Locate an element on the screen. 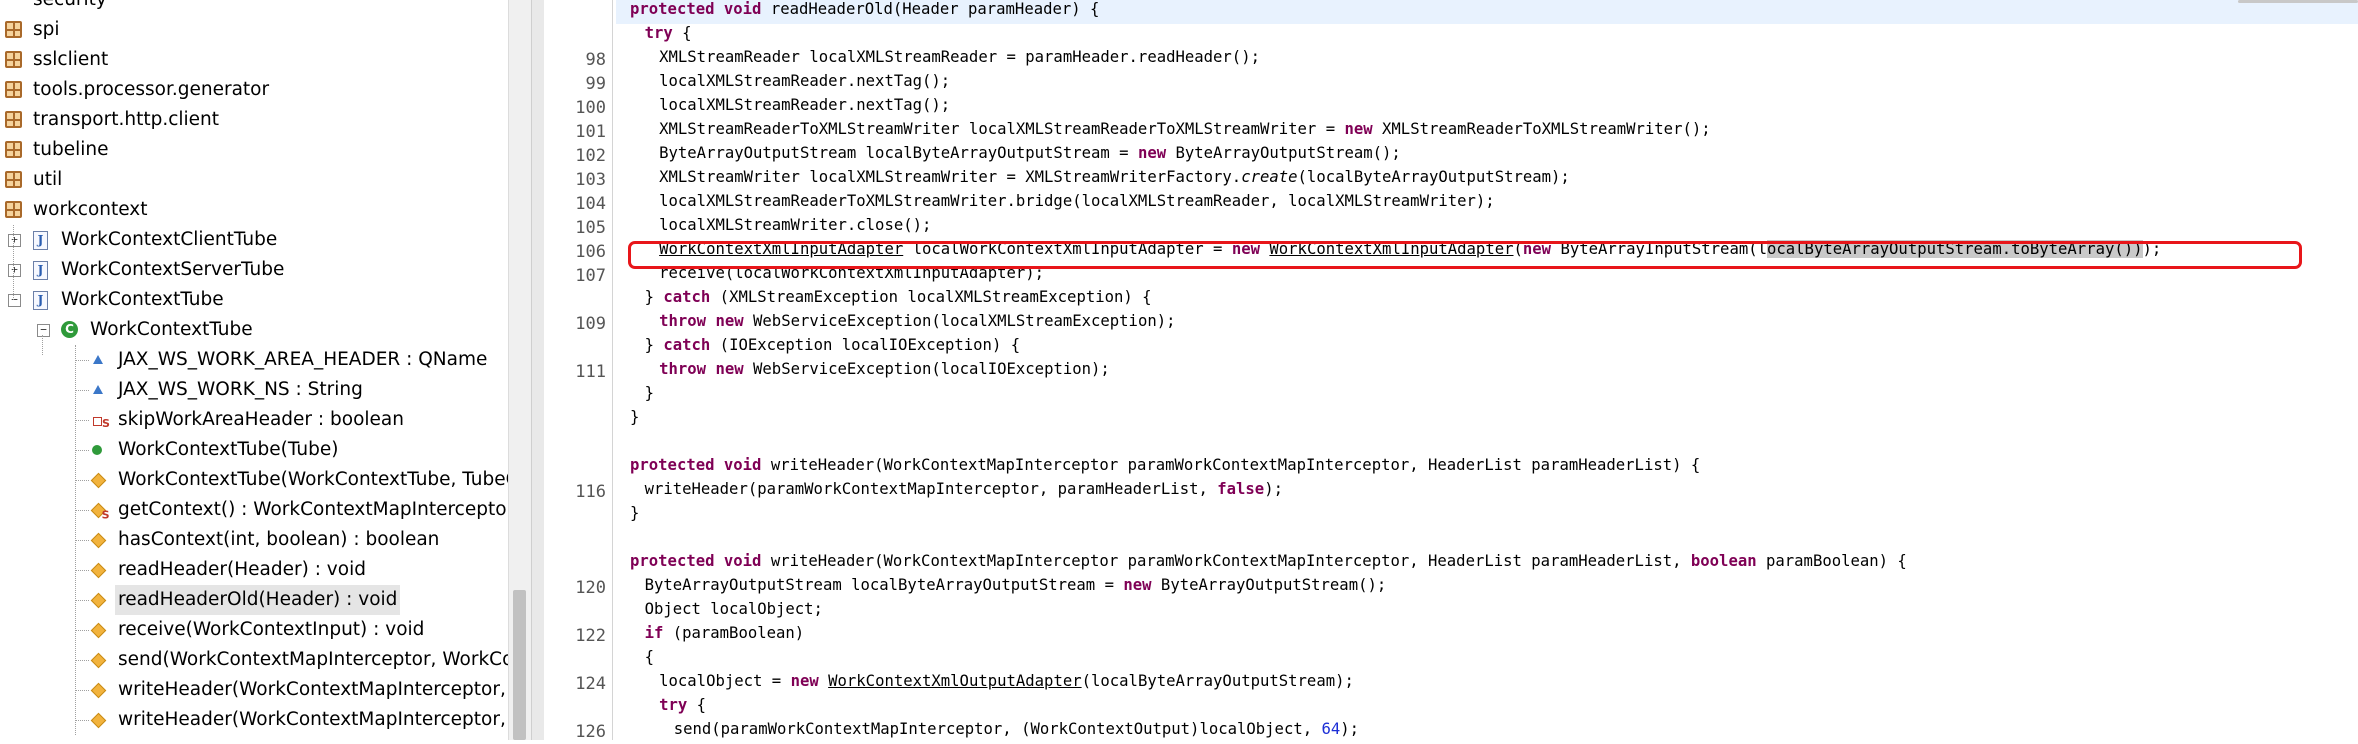 The width and height of the screenshot is (2358, 744). line-number: 105 is located at coordinates (590, 228).